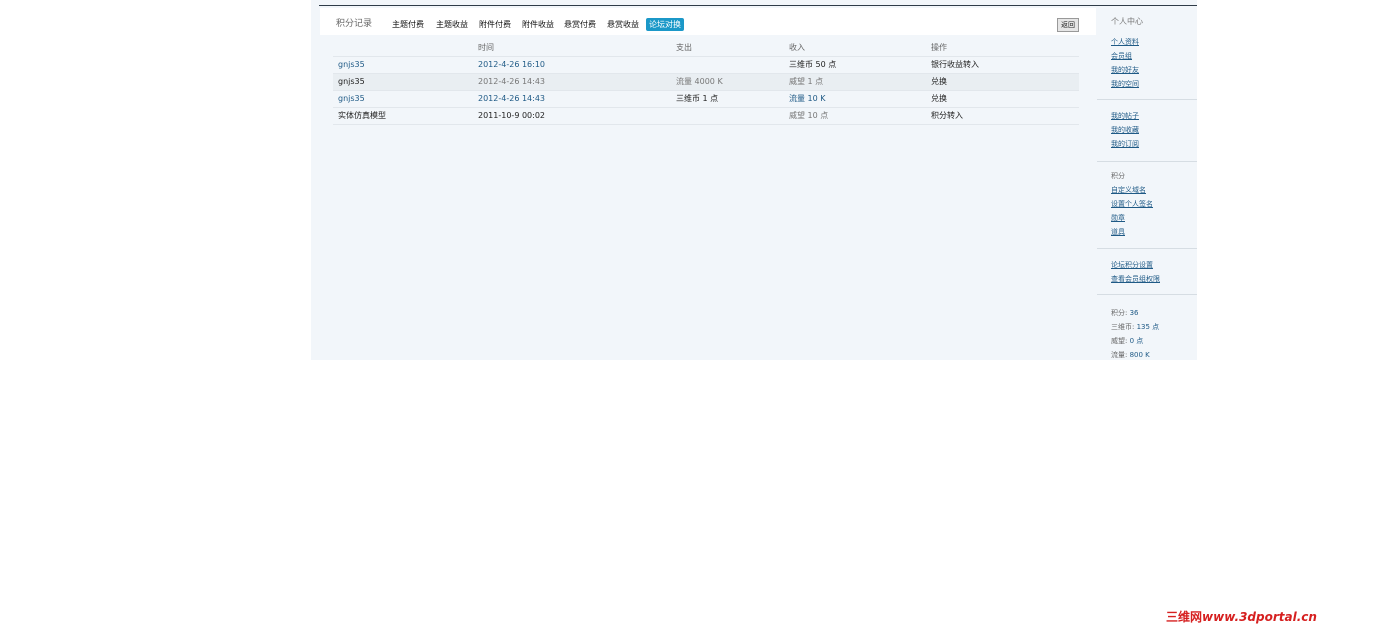 The width and height of the screenshot is (1387, 630). I want to click on top-divider, so click(758, 5).